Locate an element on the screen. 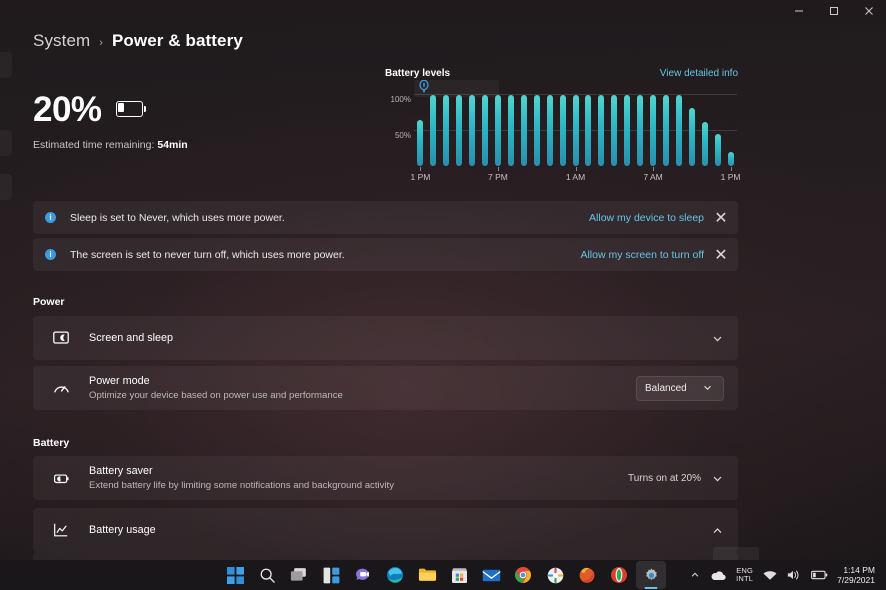 This screenshot has height=590, width=886. allow-device-to-sleep-link: Allow my device to sleep is located at coordinates (646, 218).